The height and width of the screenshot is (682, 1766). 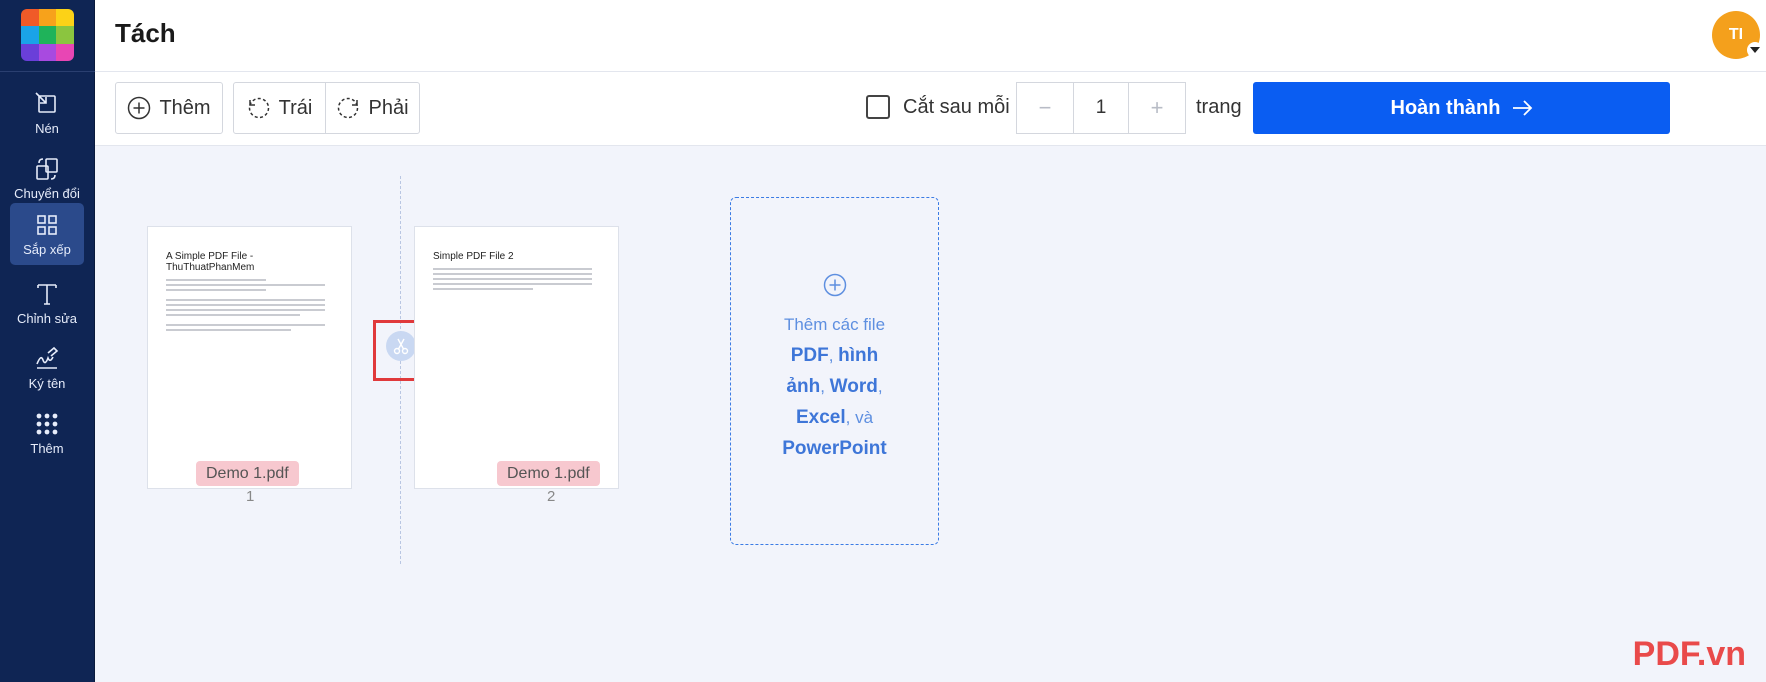 I want to click on rotate-left-button: Trái, so click(x=279, y=108).